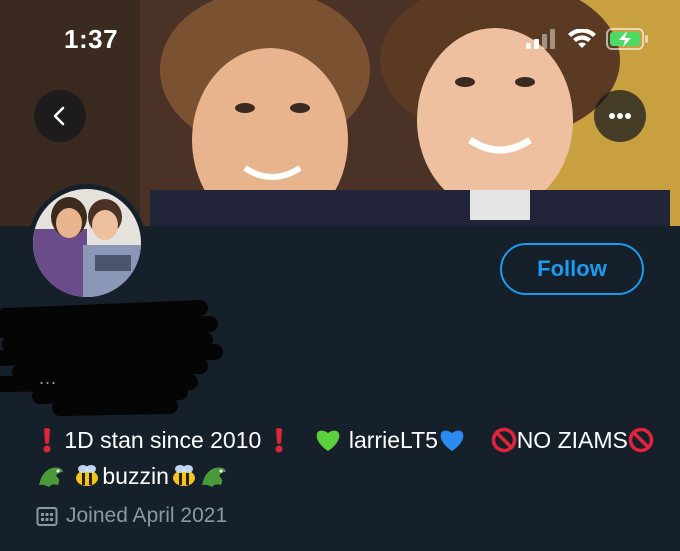 Image resolution: width=680 pixels, height=551 pixels. Describe the element at coordinates (540, 39) in the screenshot. I see `signal-icon` at that location.